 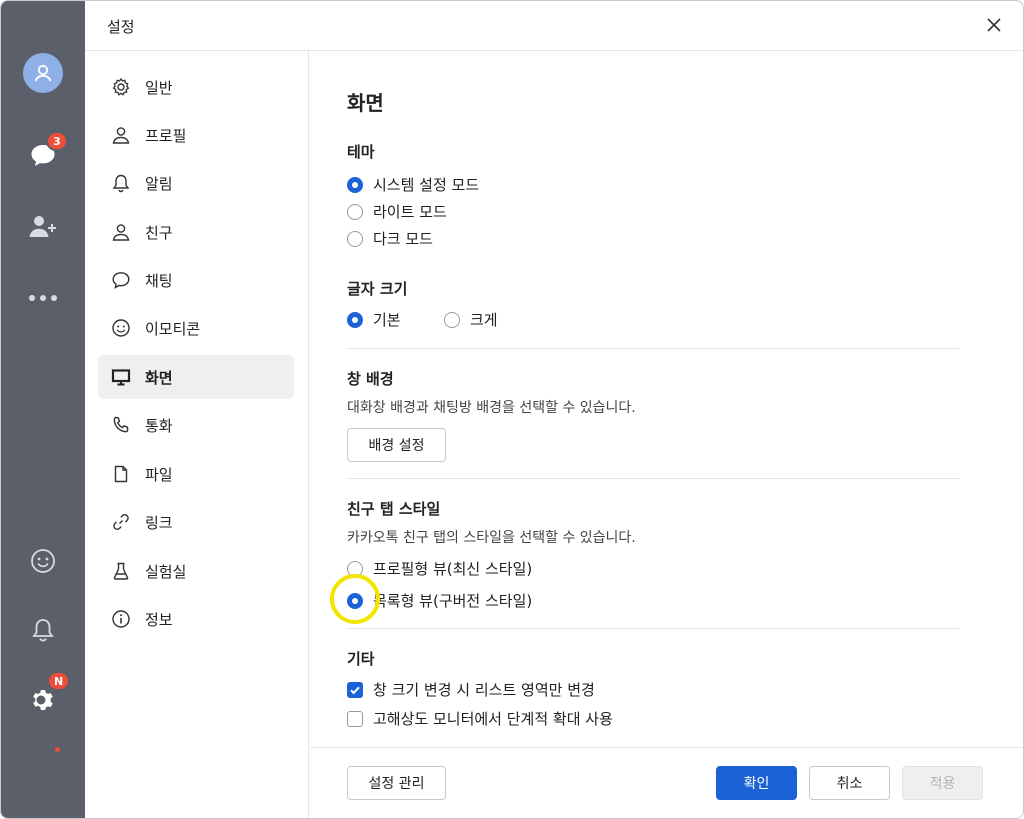 I want to click on chat-badge: 3, so click(x=57, y=141).